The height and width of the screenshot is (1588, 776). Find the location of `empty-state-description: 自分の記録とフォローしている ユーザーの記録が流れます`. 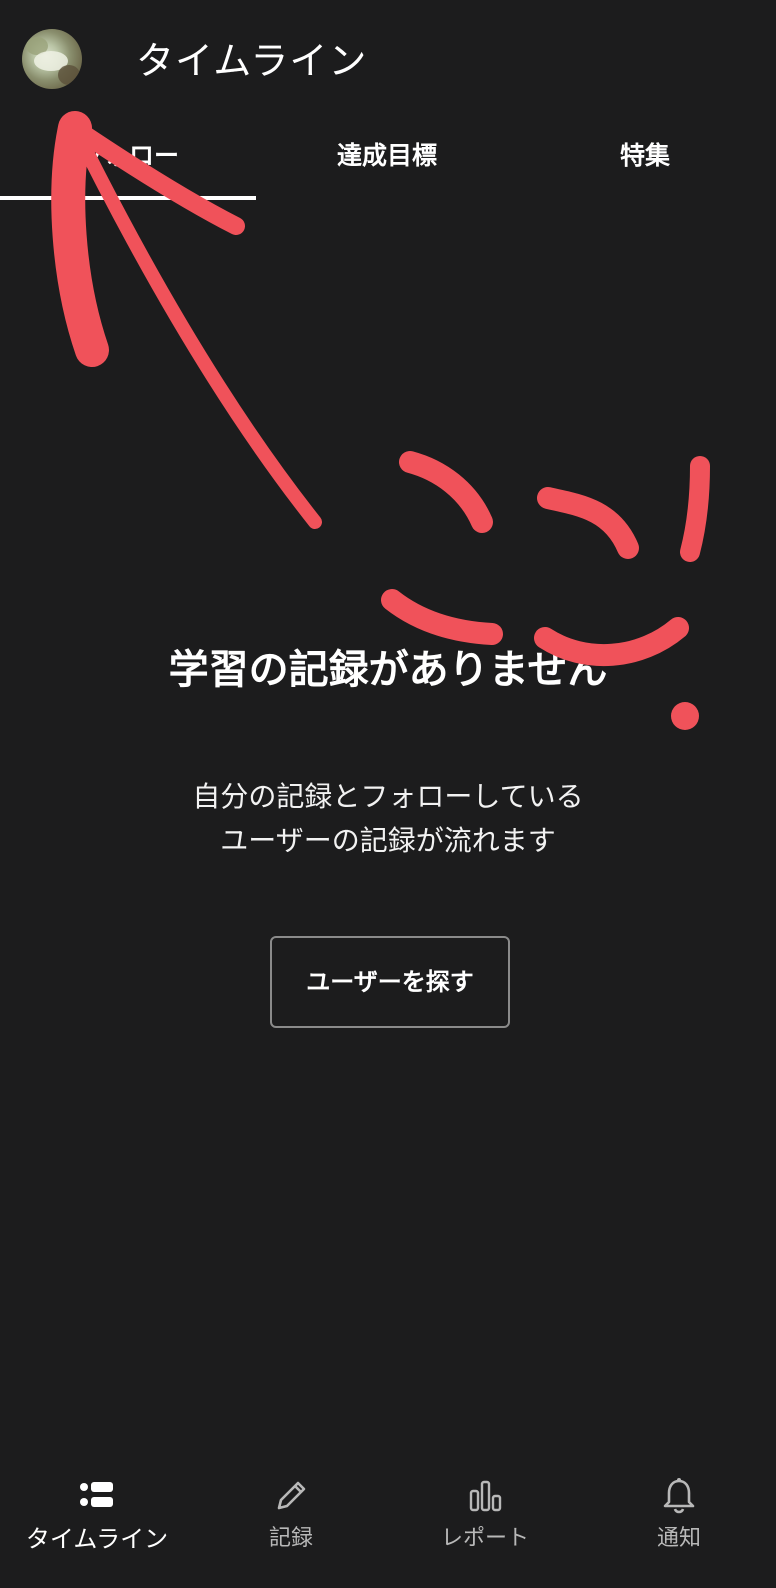

empty-state-description: 自分の記録とフォローしている ユーザーの記録が流れます is located at coordinates (388, 819).